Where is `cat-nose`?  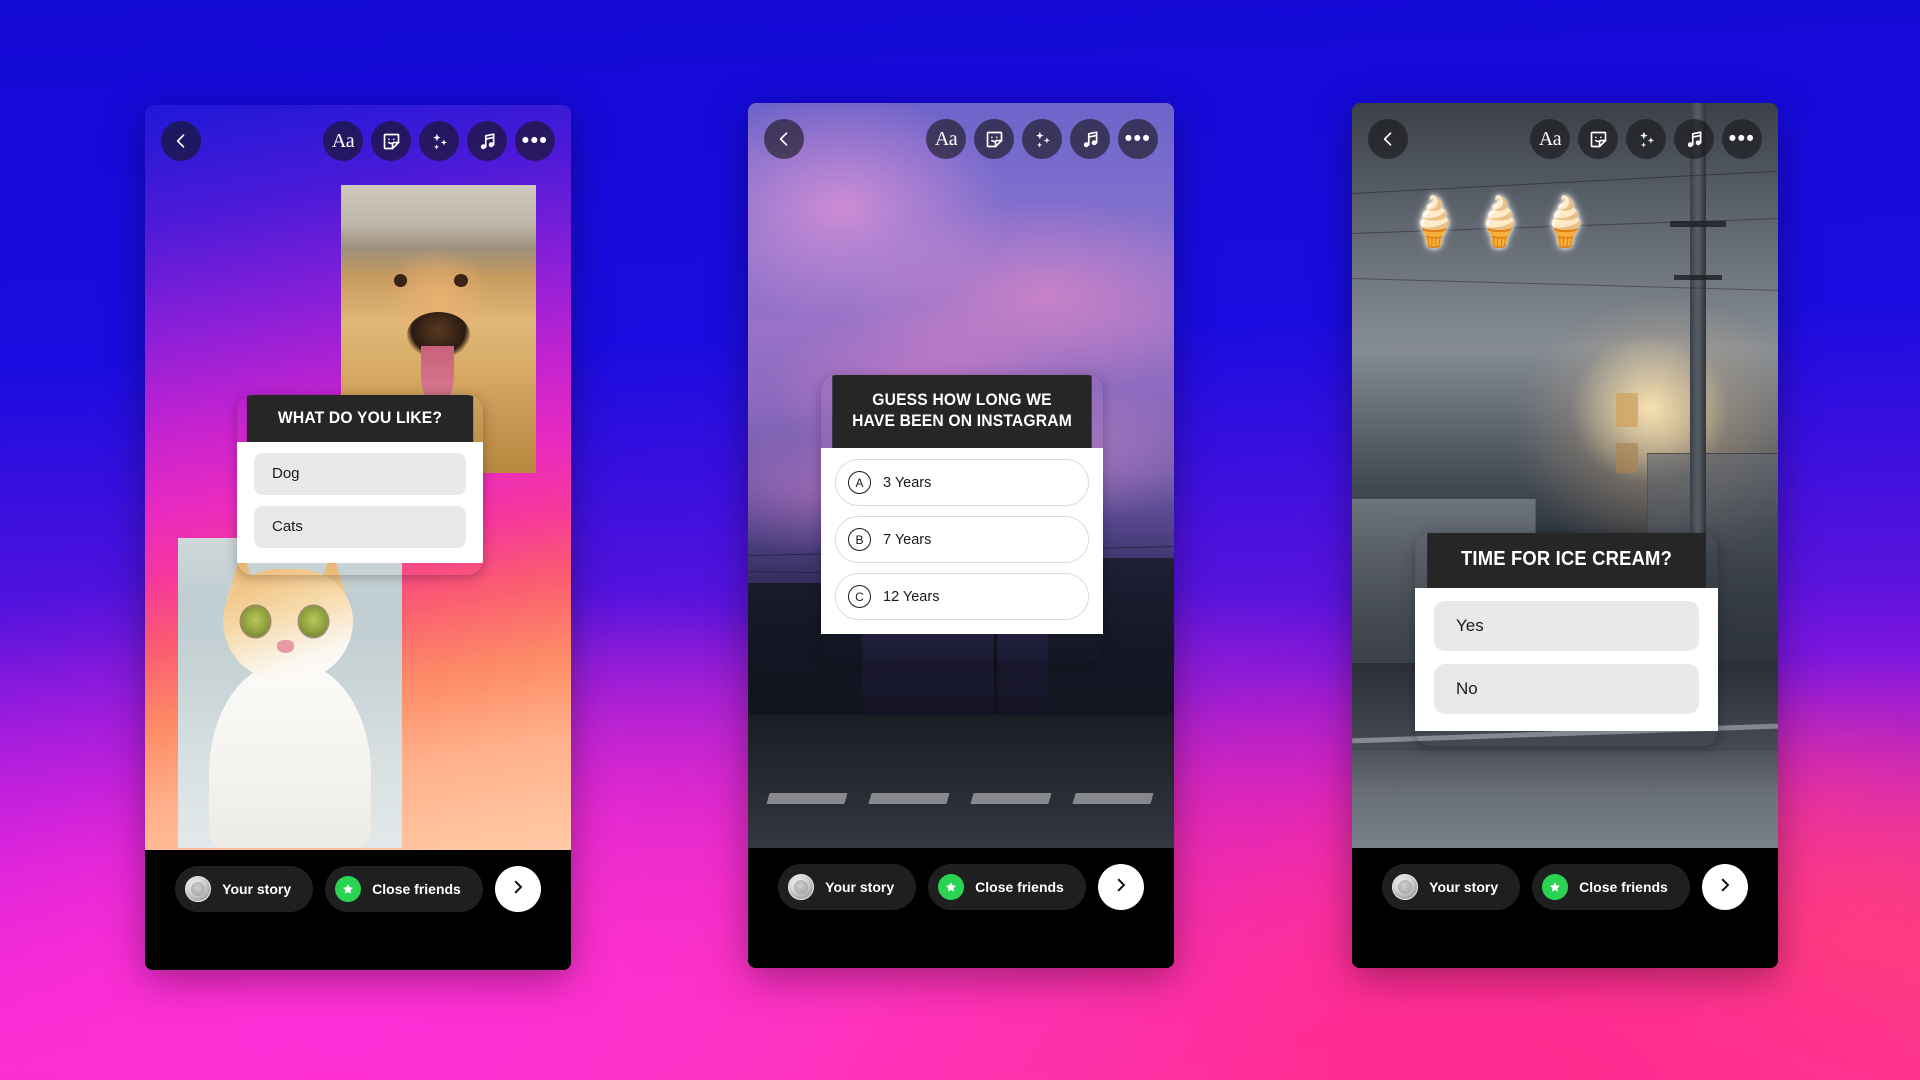
cat-nose is located at coordinates (285, 646).